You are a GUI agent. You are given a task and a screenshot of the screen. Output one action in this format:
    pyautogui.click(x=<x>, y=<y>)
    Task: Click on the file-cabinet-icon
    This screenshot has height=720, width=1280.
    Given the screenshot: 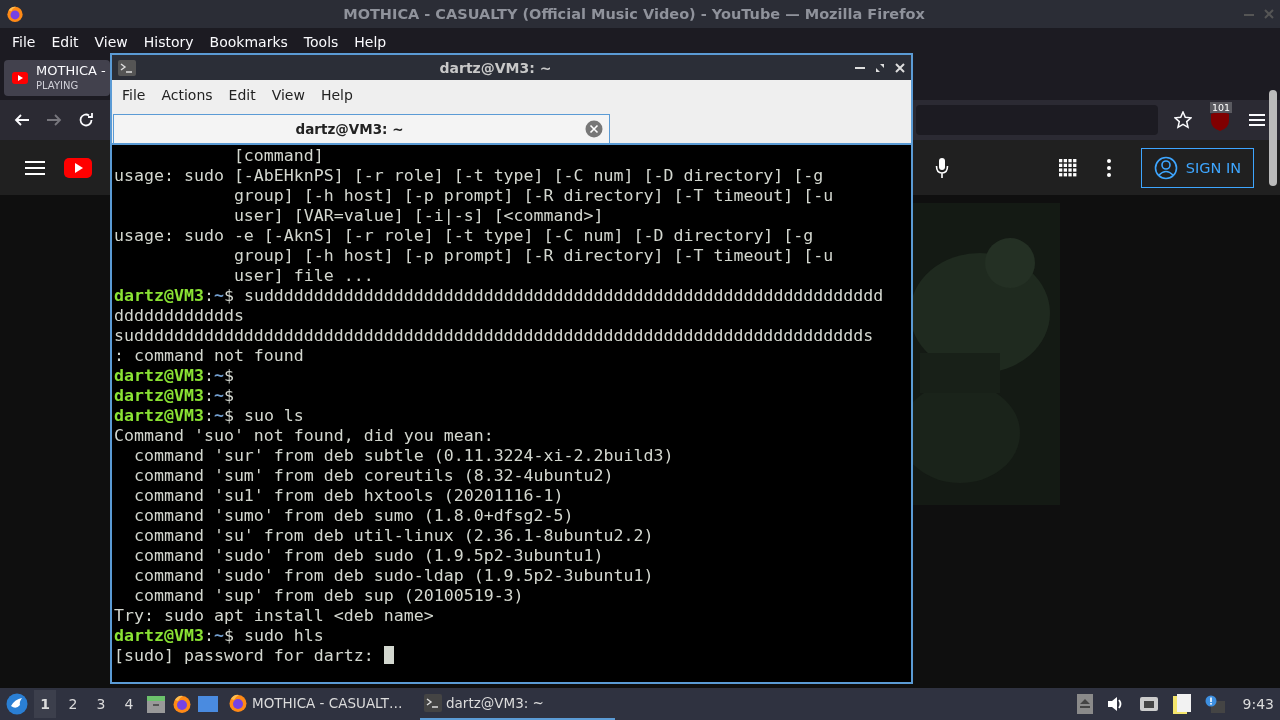 What is the action you would take?
    pyautogui.click(x=156, y=704)
    